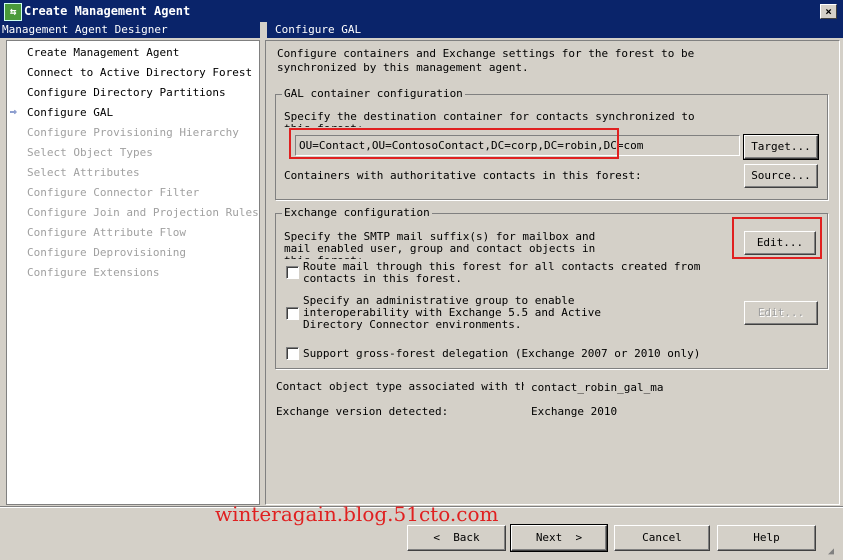 This screenshot has width=843, height=560. I want to click on sidebar-item: Configure Deprovisioning, so click(106, 252).